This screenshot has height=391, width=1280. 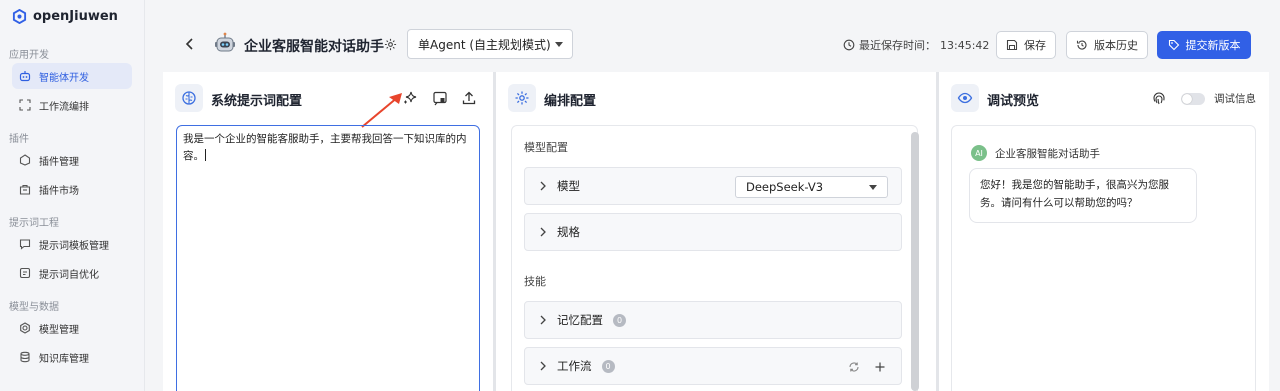 I want to click on tag-icon, so click(x=1173, y=45).